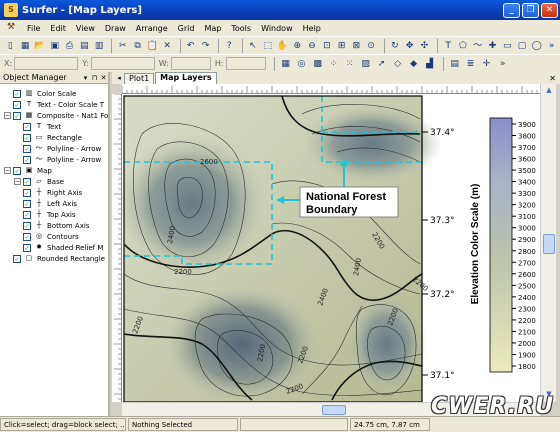 Image resolution: width=560 pixels, height=432 pixels. I want to click on rotate-icon: ↻, so click(395, 46).